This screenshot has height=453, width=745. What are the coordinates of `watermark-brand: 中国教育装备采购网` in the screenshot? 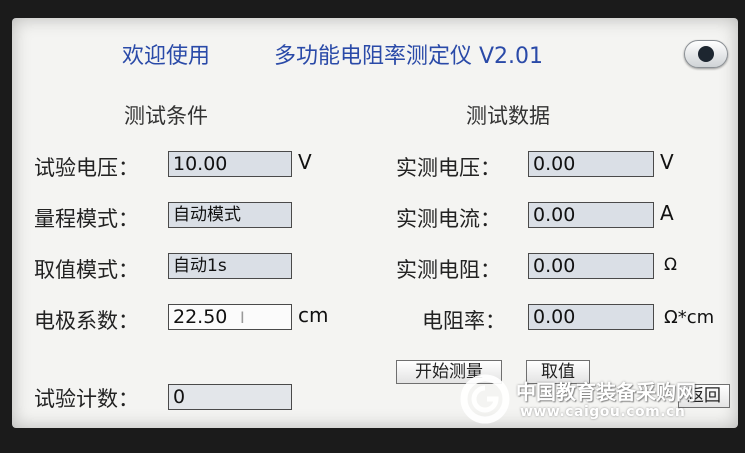 It's located at (606, 392).